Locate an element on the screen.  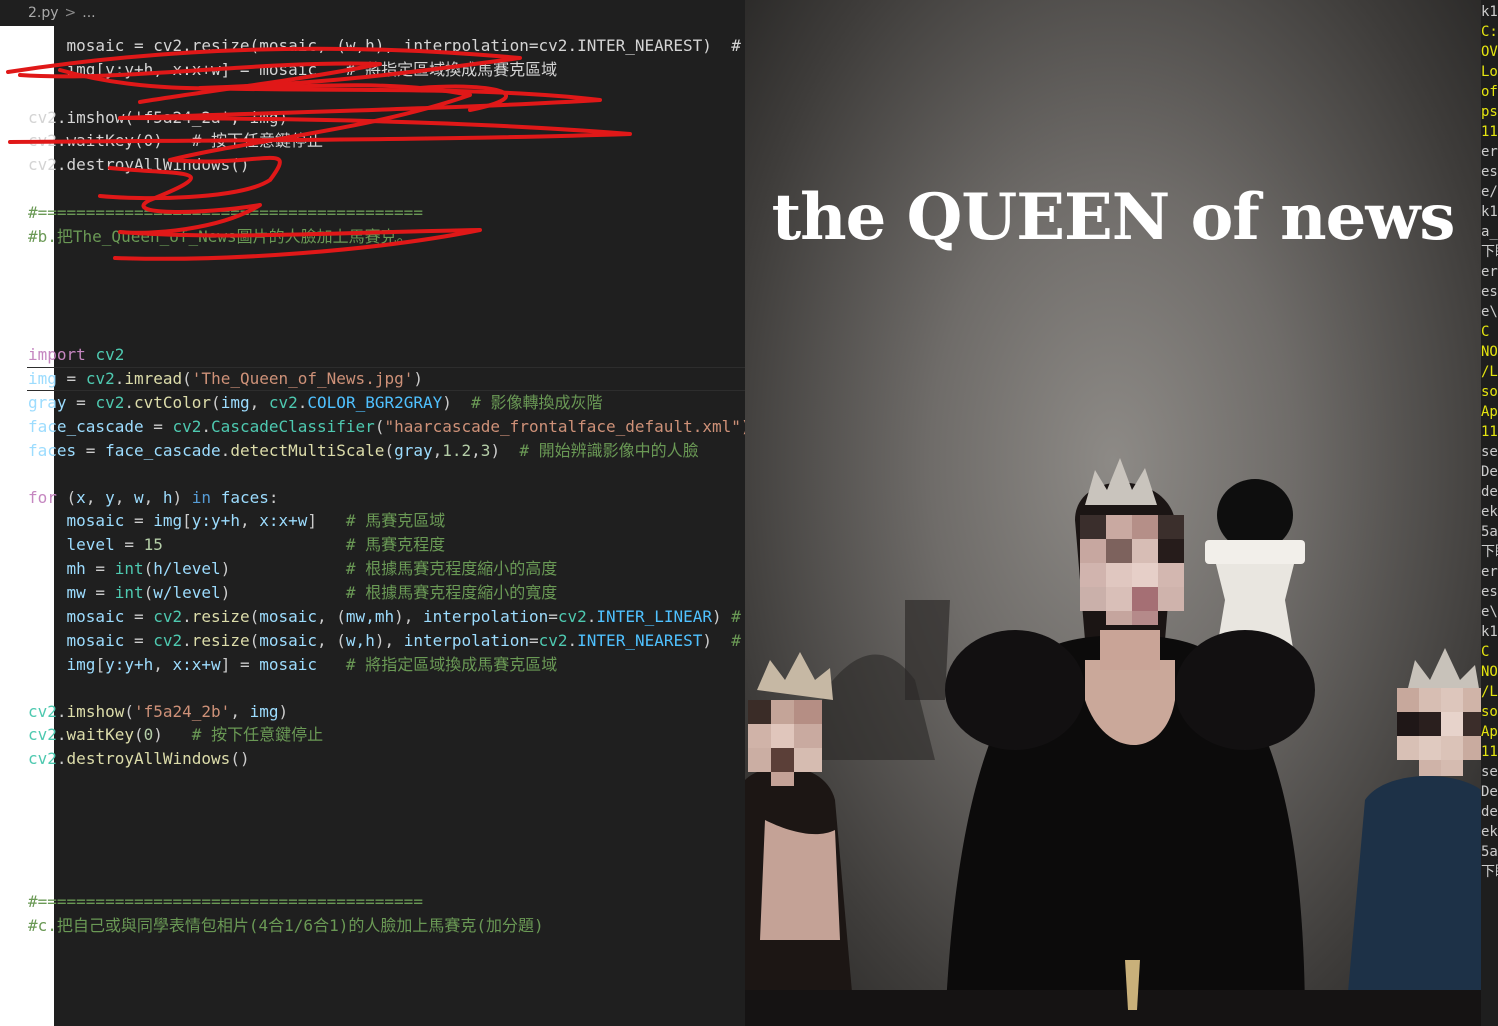
comment-text: # is located at coordinates (736, 616).